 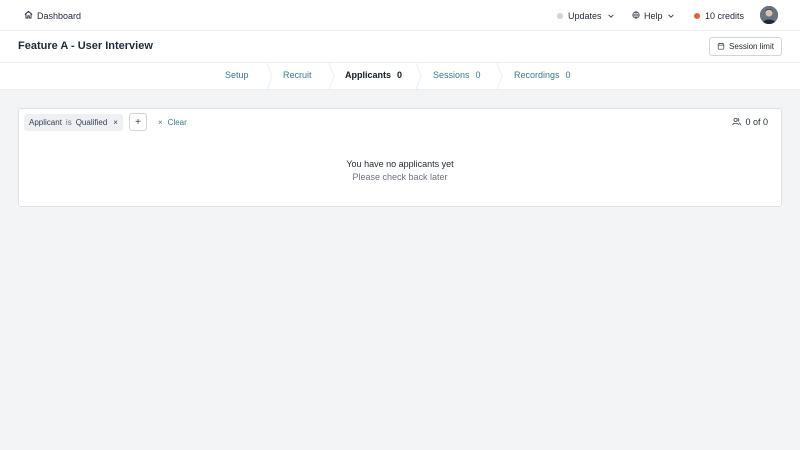 I want to click on results-count: 0 of 0, so click(x=750, y=122).